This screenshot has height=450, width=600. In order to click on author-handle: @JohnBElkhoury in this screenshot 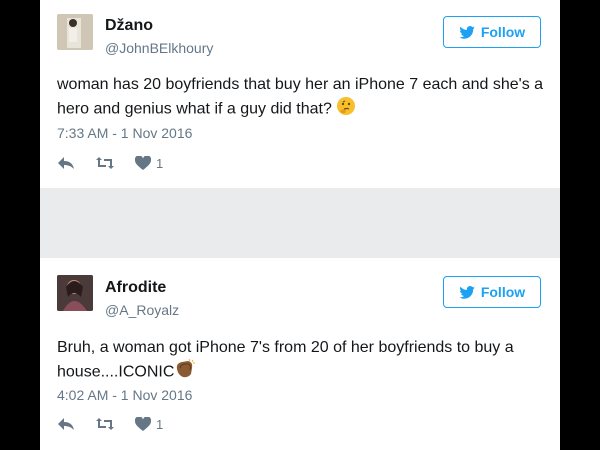, I will do `click(159, 48)`.